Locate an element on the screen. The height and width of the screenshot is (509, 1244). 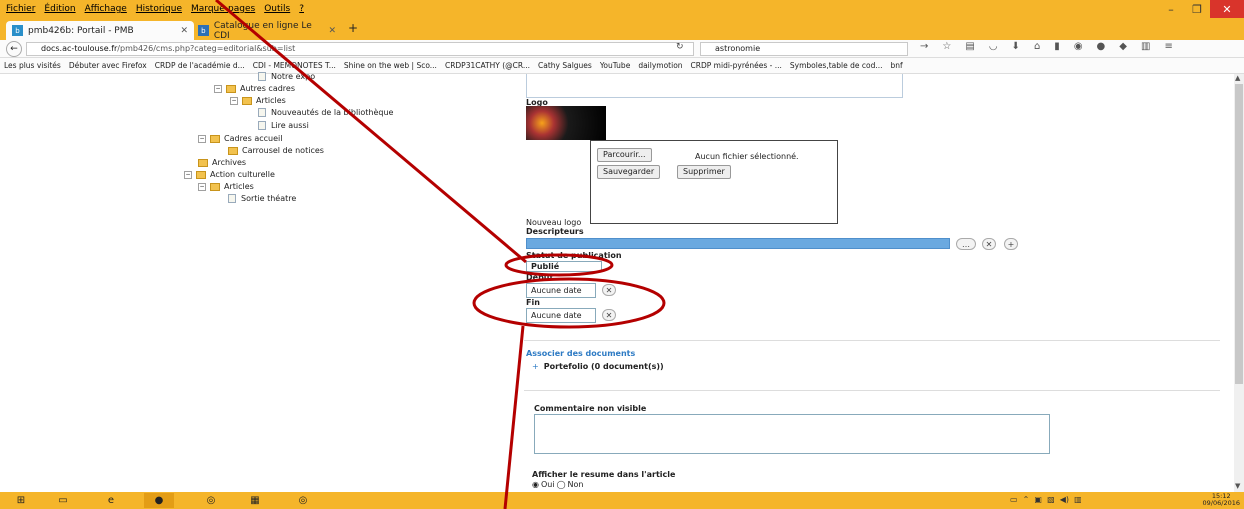
tree-item: Lire aussi is located at coordinates (283, 125).